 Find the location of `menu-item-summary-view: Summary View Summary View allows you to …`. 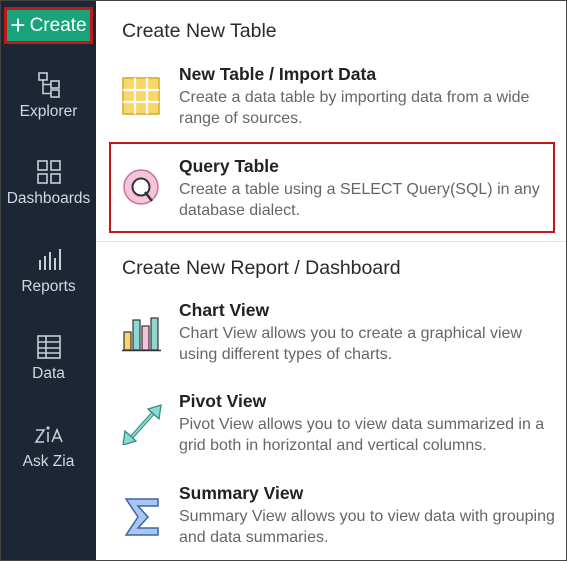

menu-item-summary-view: Summary View Summary View allows you to … is located at coordinates (342, 522).